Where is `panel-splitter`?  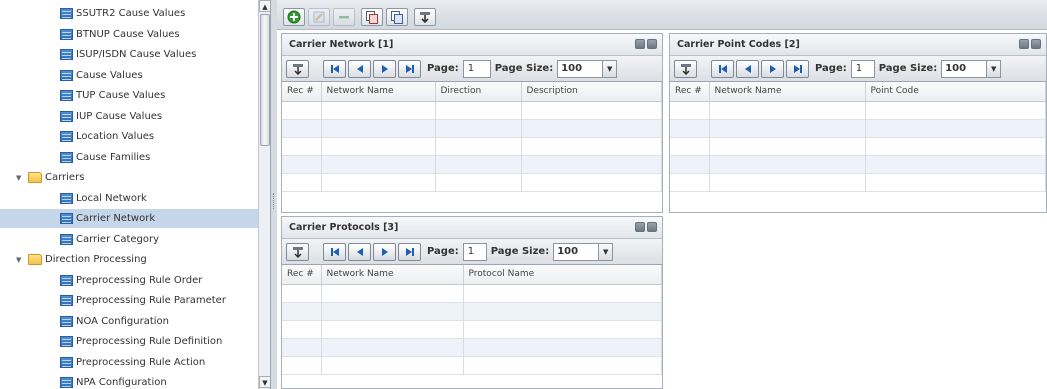
panel-splitter is located at coordinates (274, 194).